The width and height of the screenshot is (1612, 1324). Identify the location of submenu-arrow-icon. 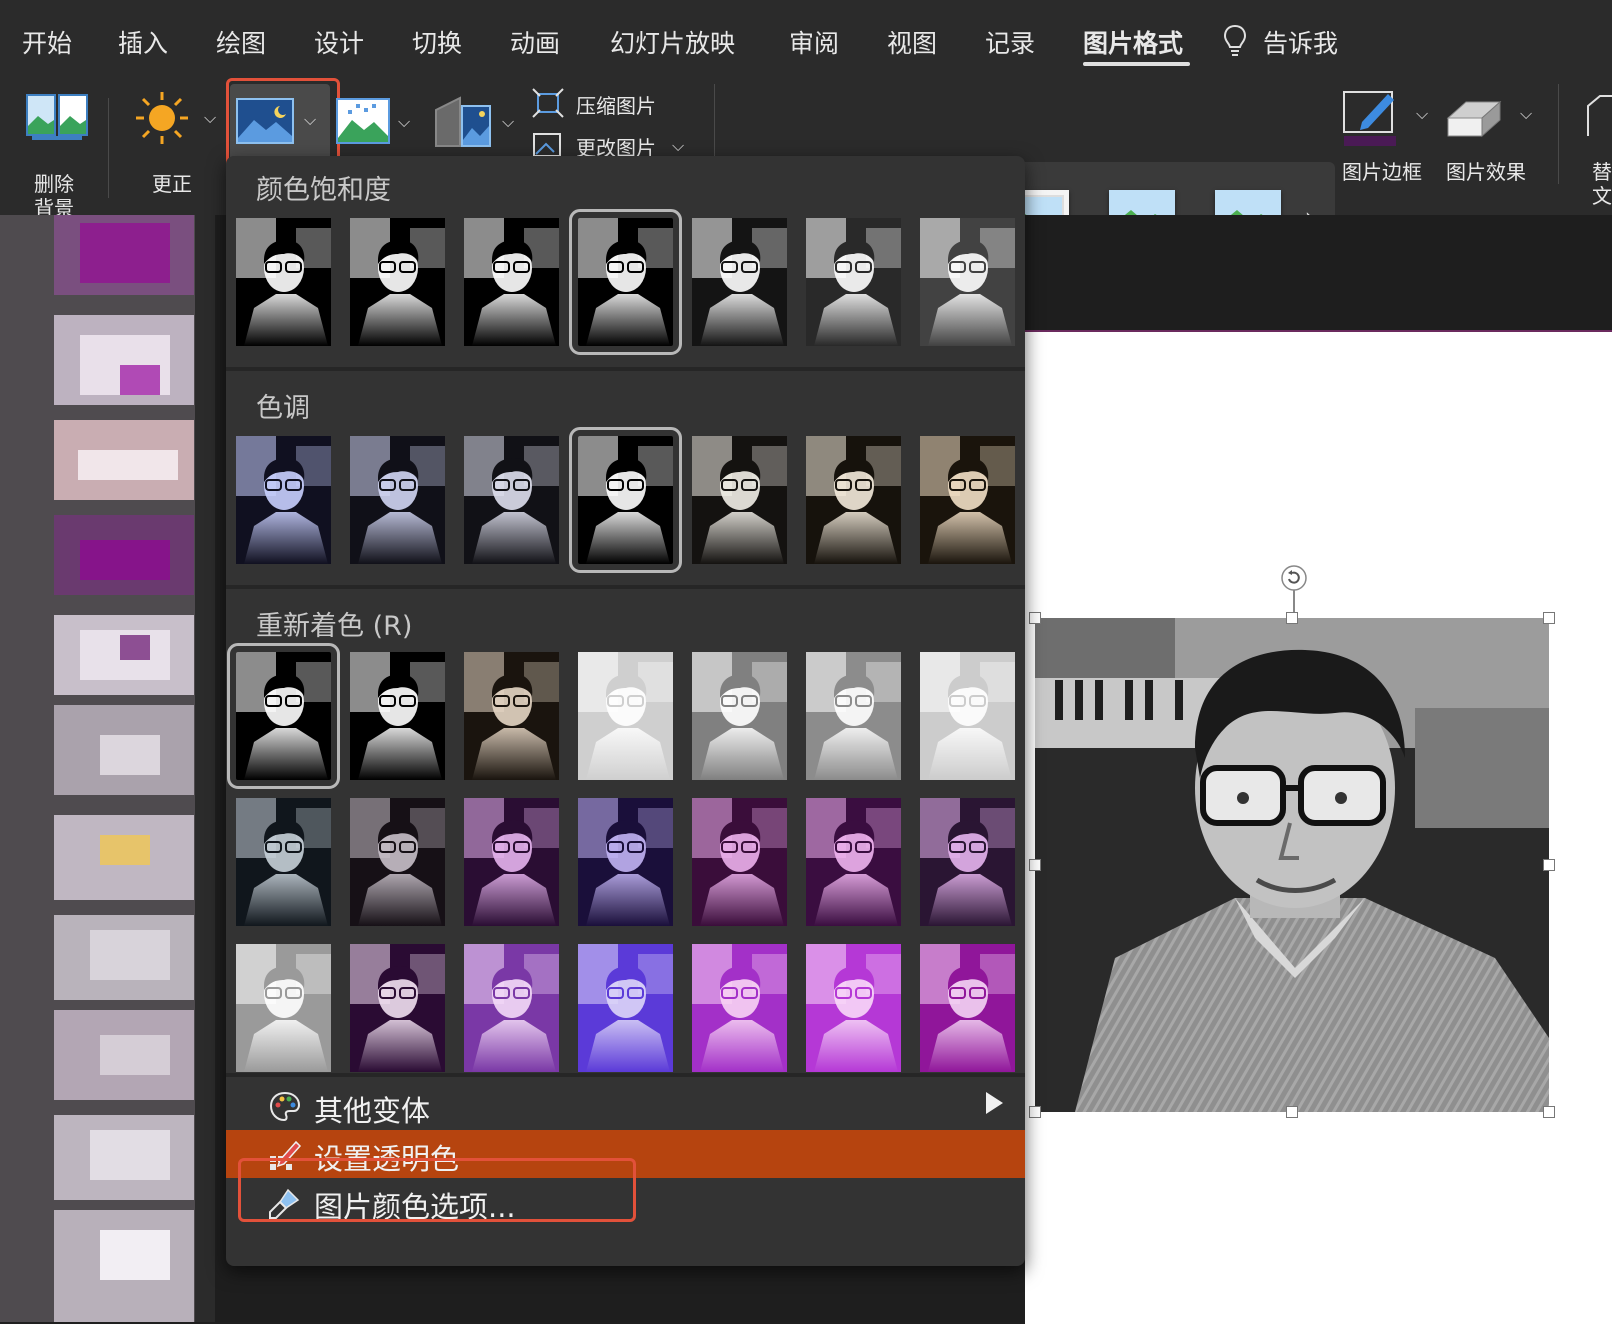
(994, 1103).